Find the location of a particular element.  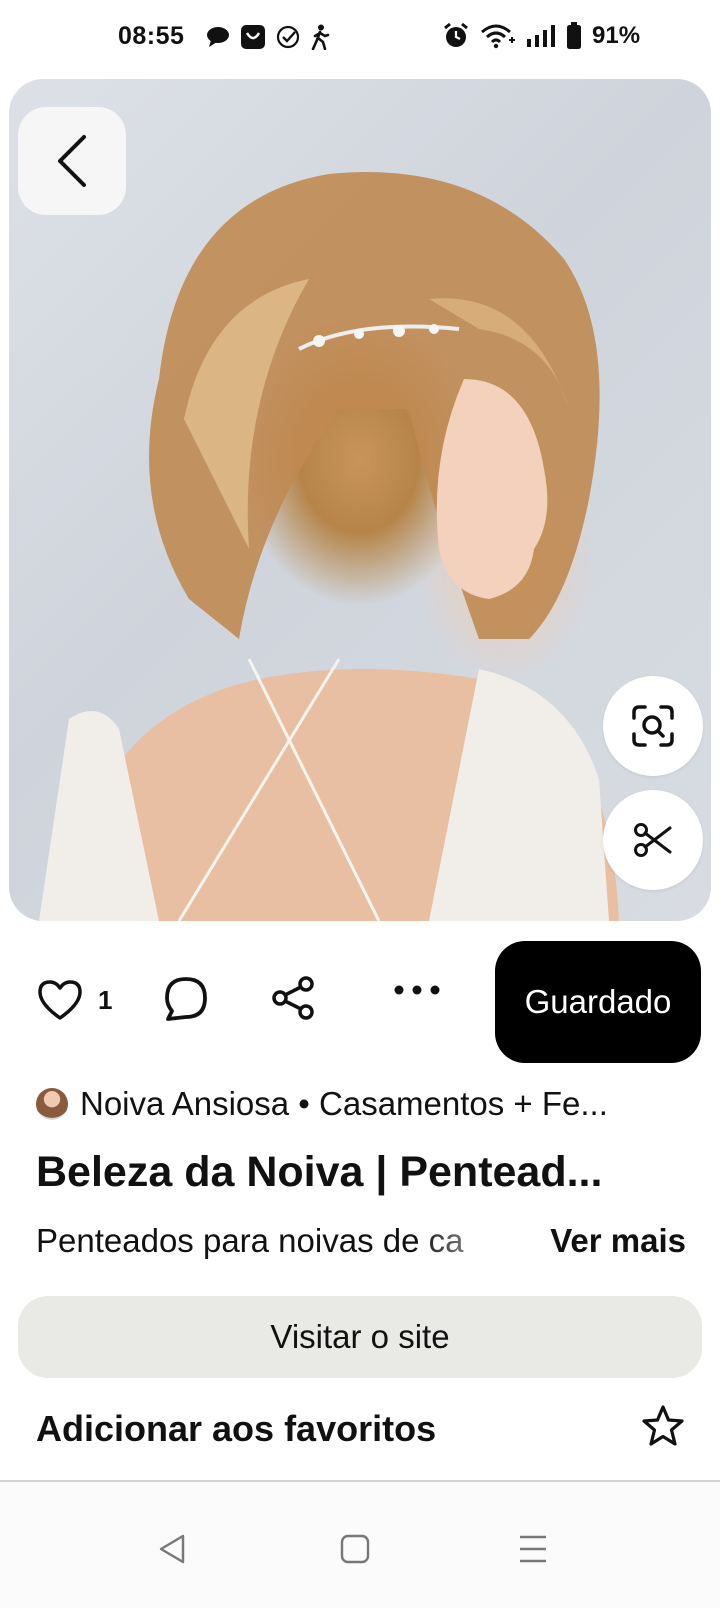

nav-home-icon is located at coordinates (355, 1549).